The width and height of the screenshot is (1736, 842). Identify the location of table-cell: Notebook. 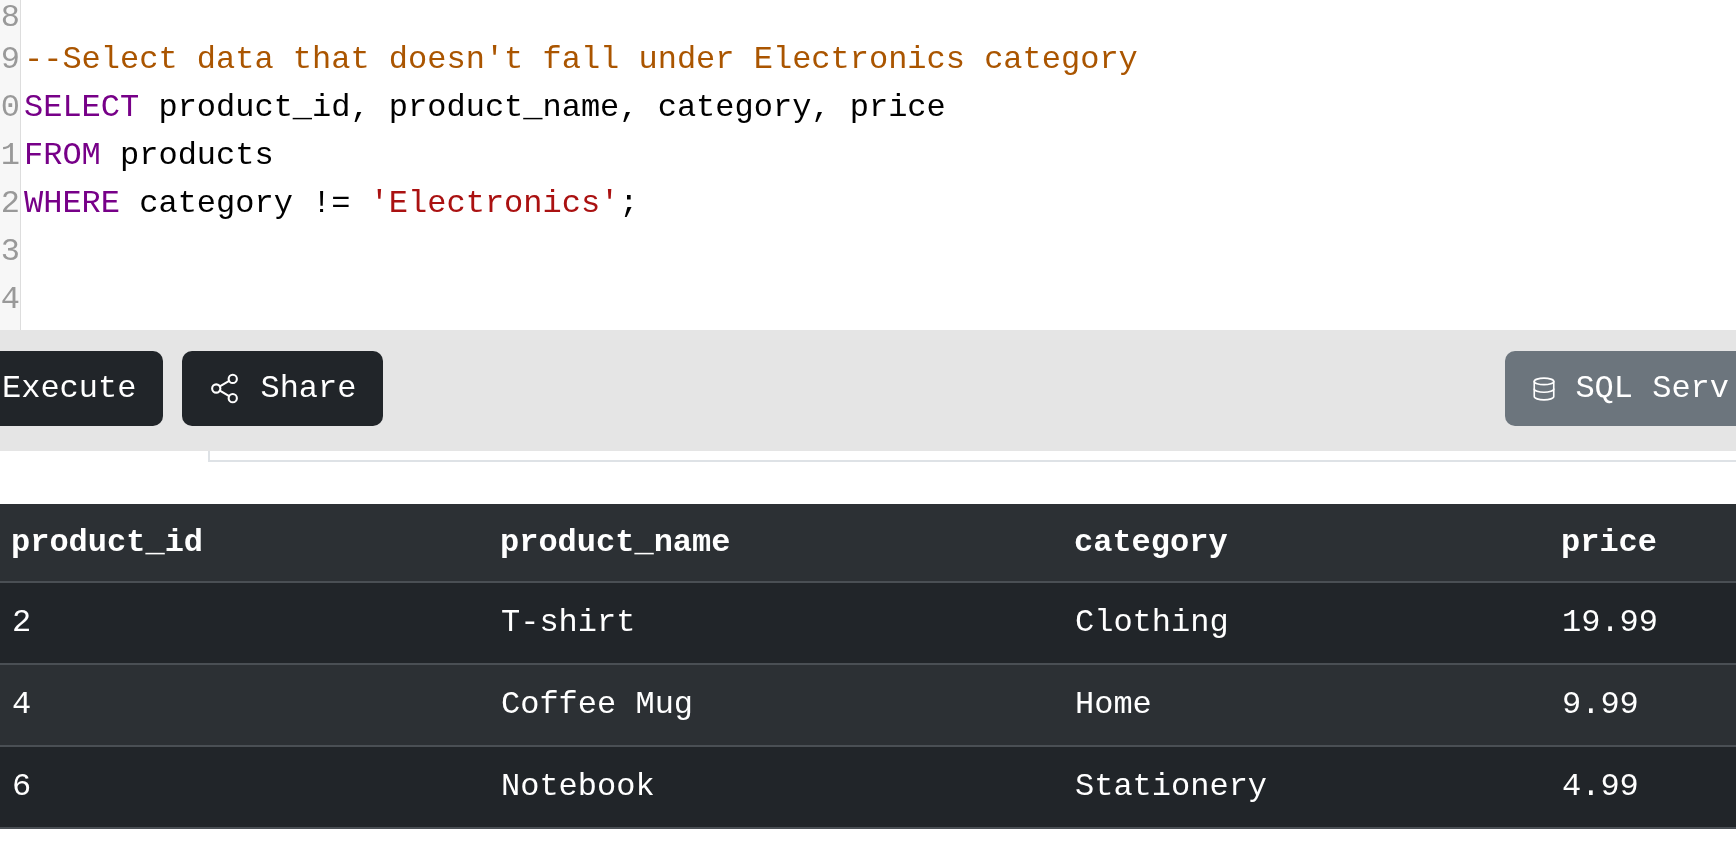
(578, 786).